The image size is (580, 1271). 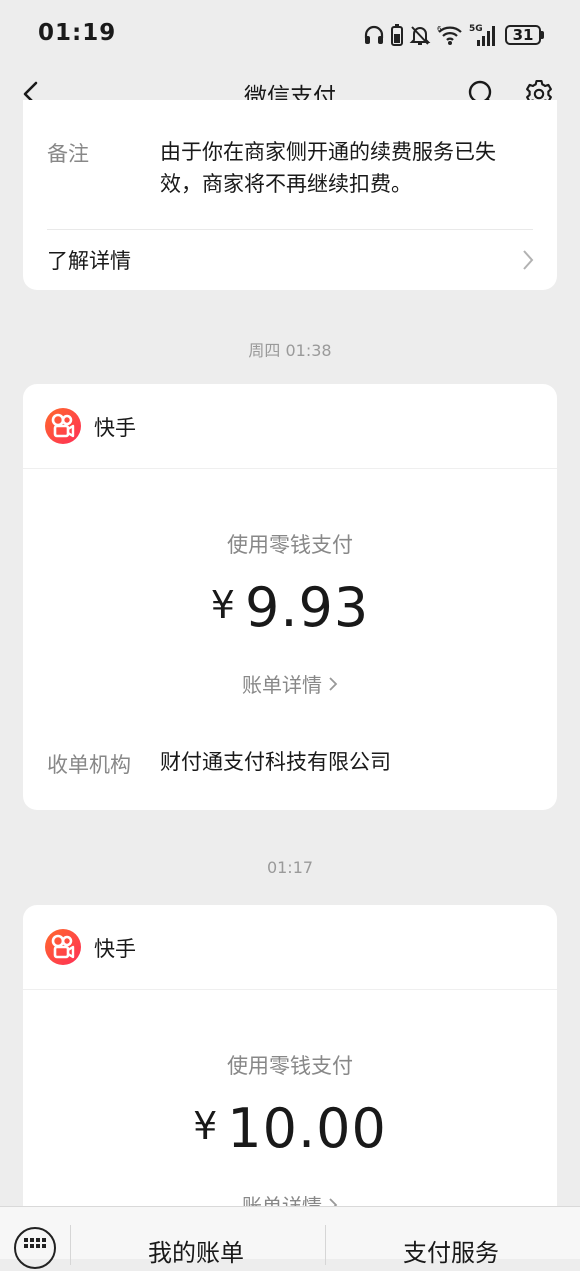 I want to click on payment-amount: ¥10.00, so click(x=290, y=1128).